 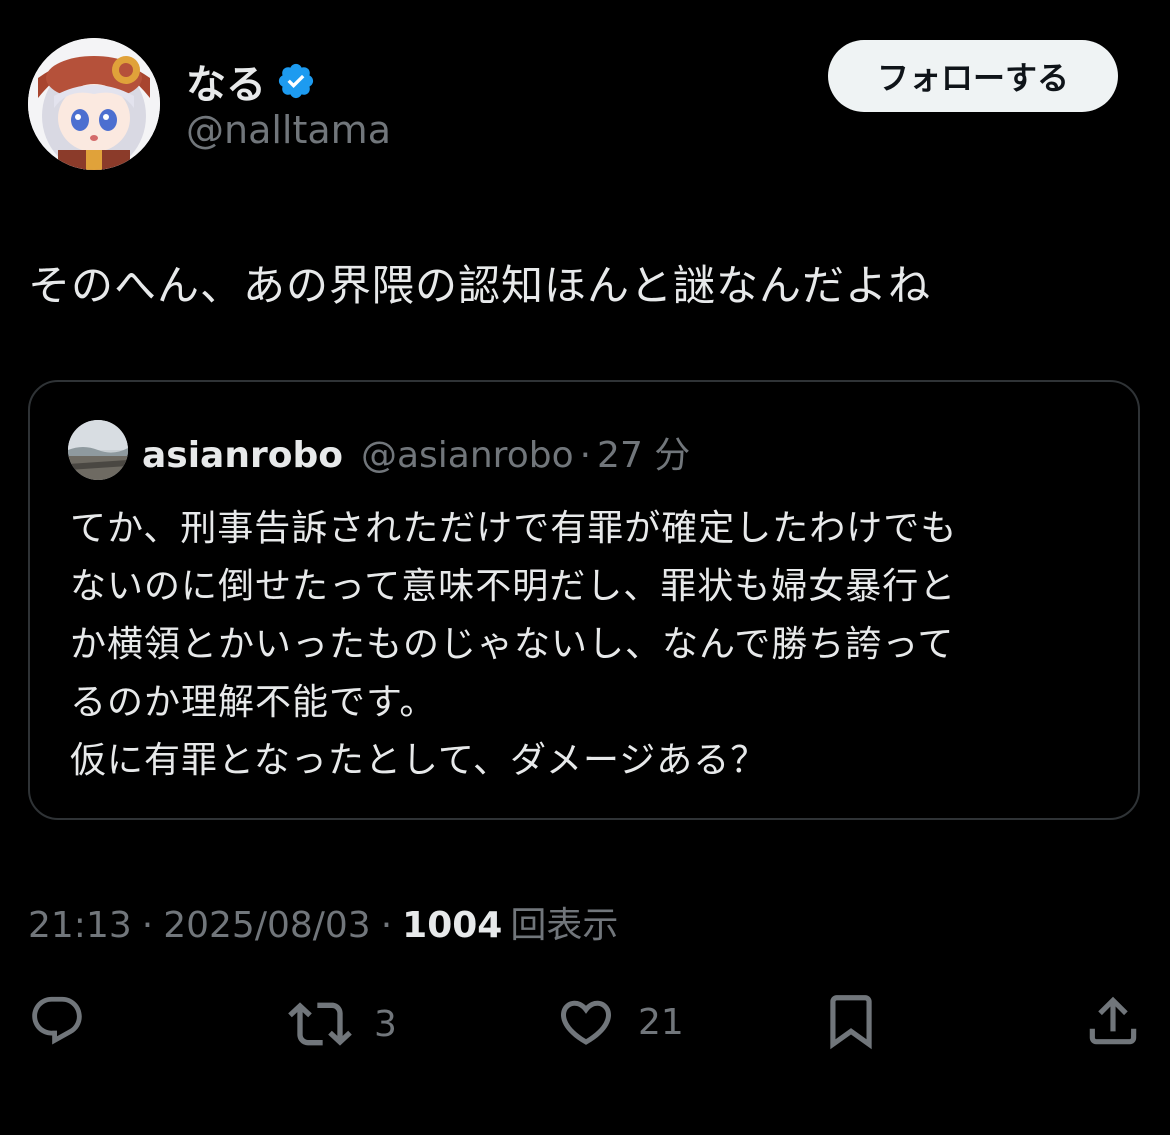 I want to click on bookmark-icon, so click(x=851, y=1022).